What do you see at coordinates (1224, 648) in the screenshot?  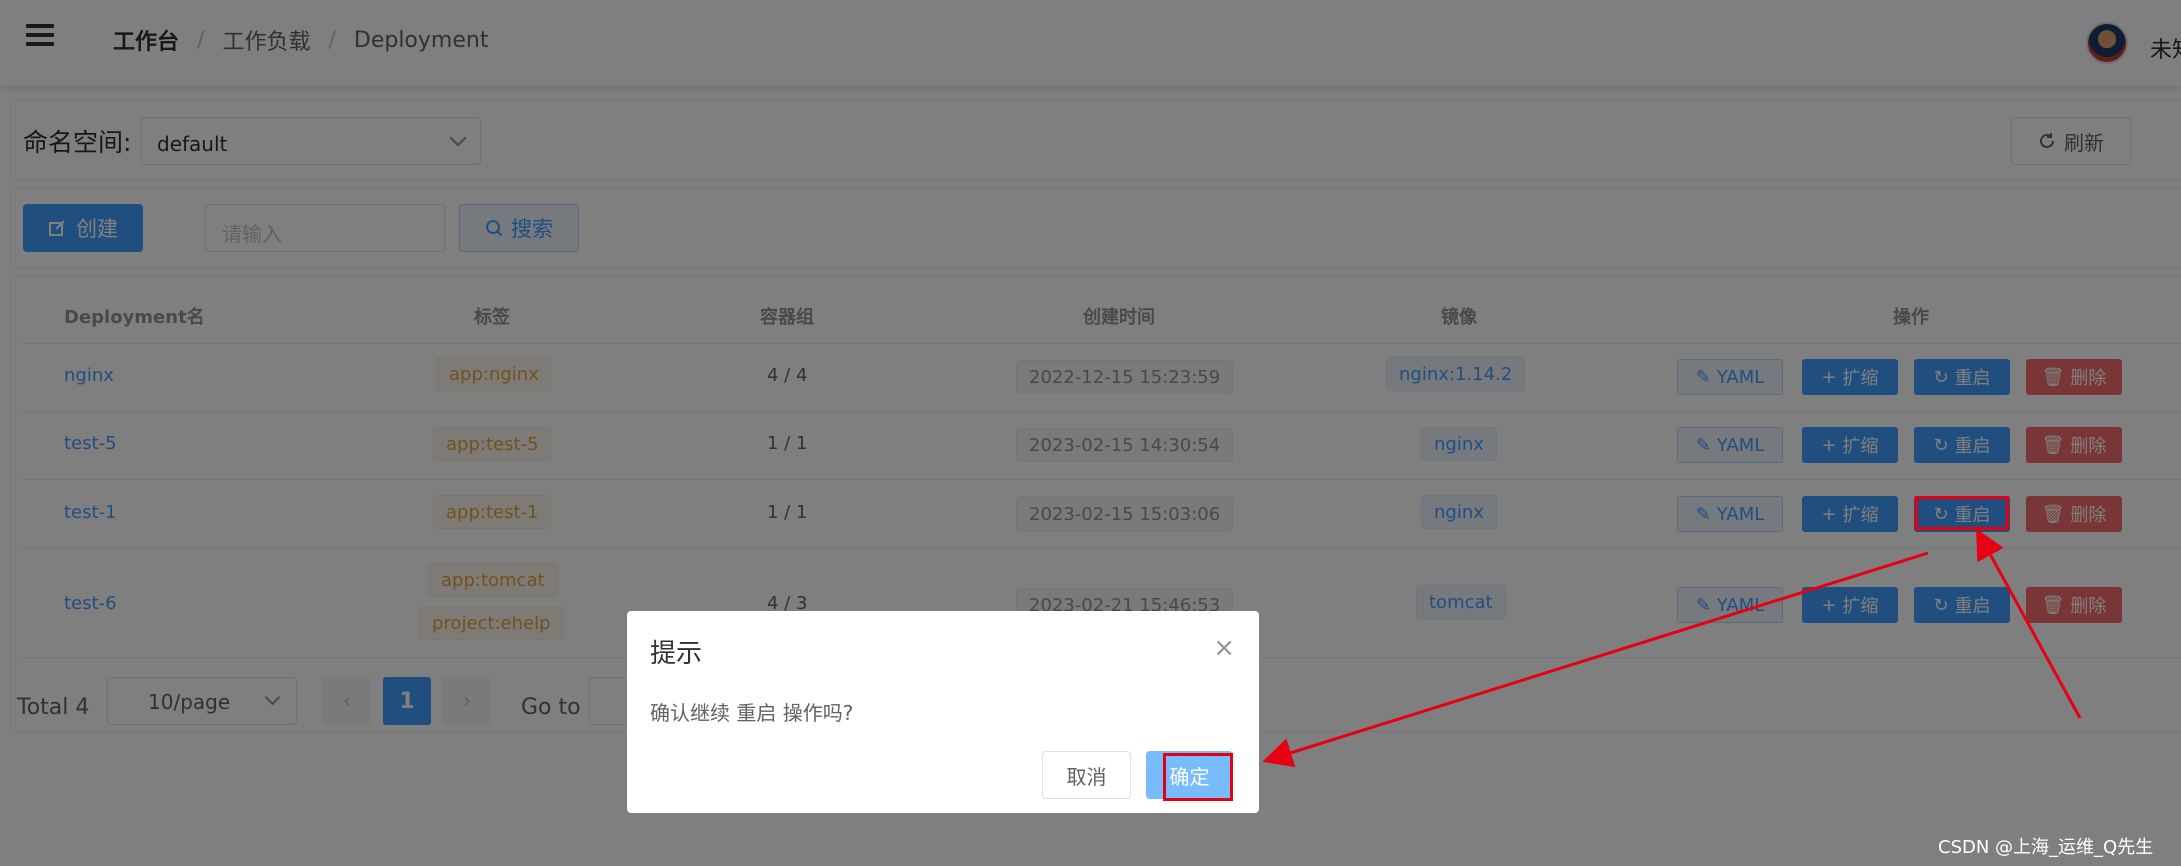 I see `close-icon: ×` at bounding box center [1224, 648].